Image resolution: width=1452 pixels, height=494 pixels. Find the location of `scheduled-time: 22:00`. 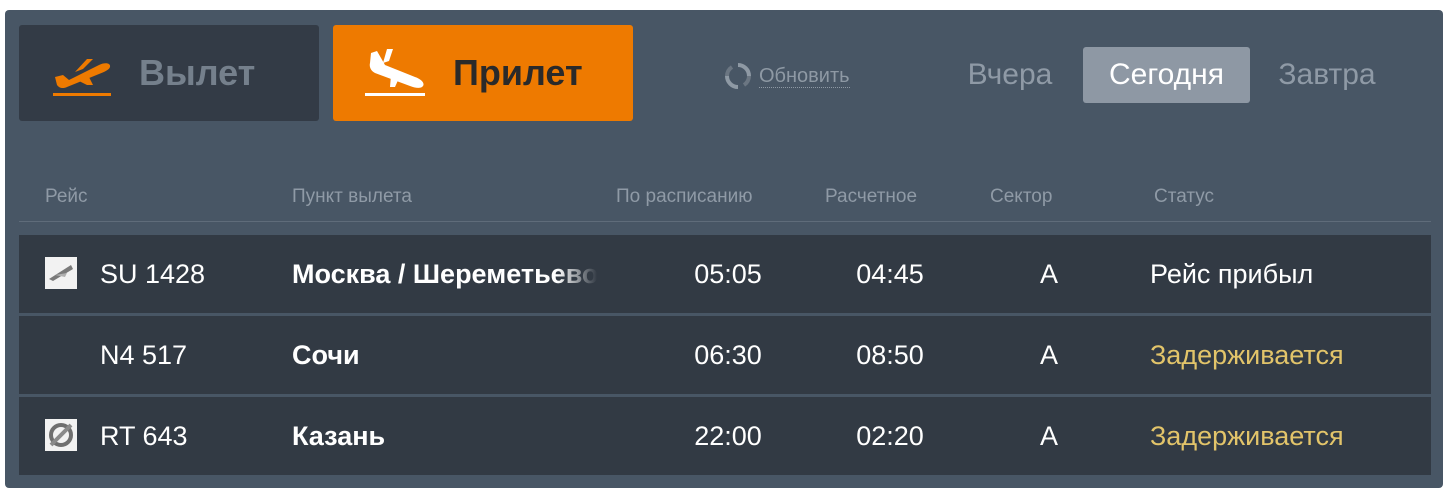

scheduled-time: 22:00 is located at coordinates (728, 436).